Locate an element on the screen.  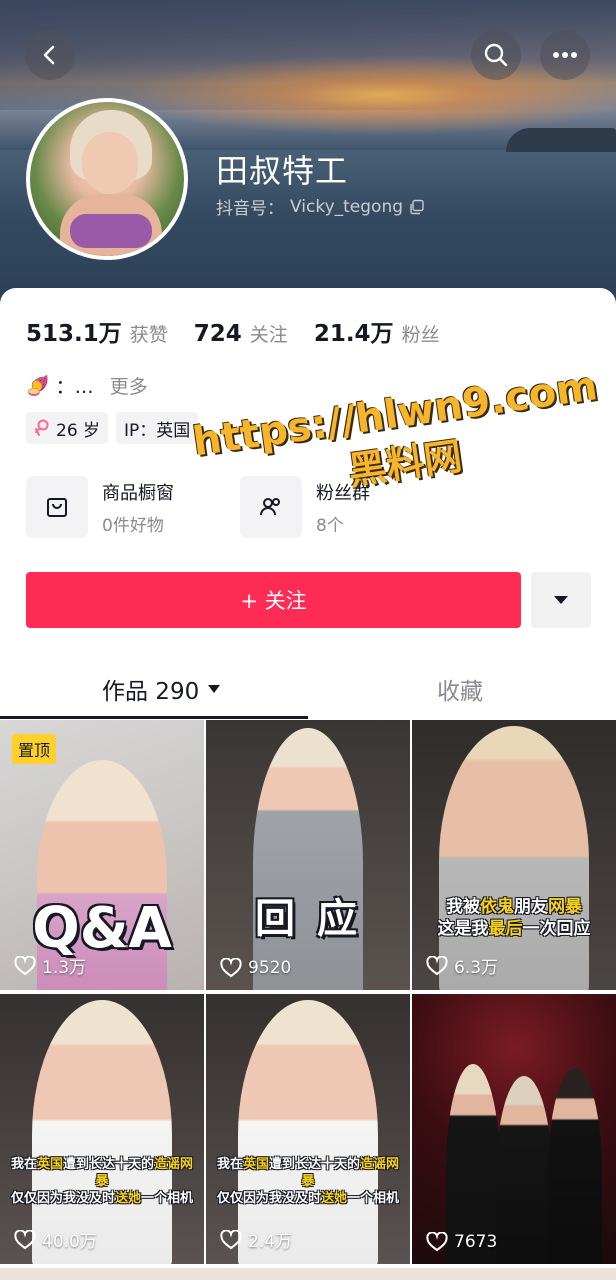
shop-icon-box is located at coordinates (57, 507).